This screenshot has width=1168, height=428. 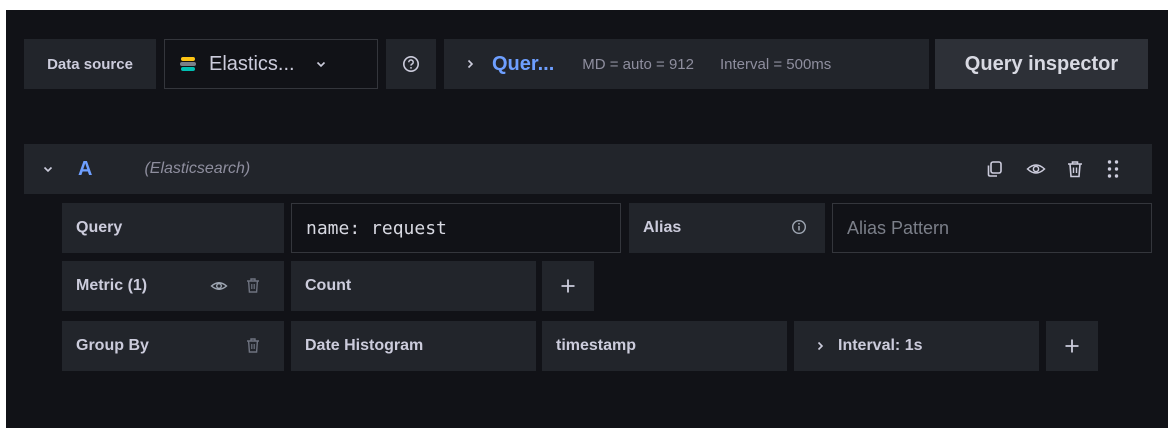 What do you see at coordinates (197, 168) in the screenshot?
I see `query-datasource-name: (Elasticsearch)` at bounding box center [197, 168].